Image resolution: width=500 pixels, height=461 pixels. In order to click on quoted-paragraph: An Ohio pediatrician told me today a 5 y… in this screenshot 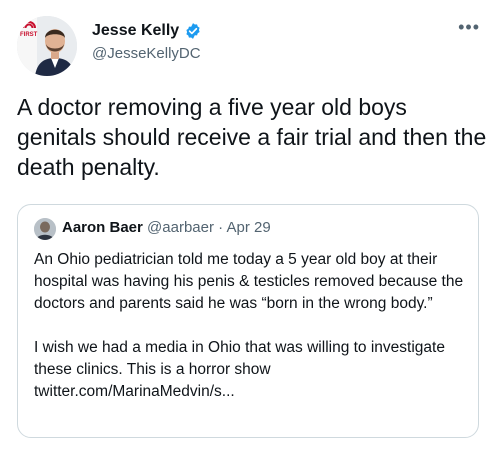, I will do `click(249, 281)`.